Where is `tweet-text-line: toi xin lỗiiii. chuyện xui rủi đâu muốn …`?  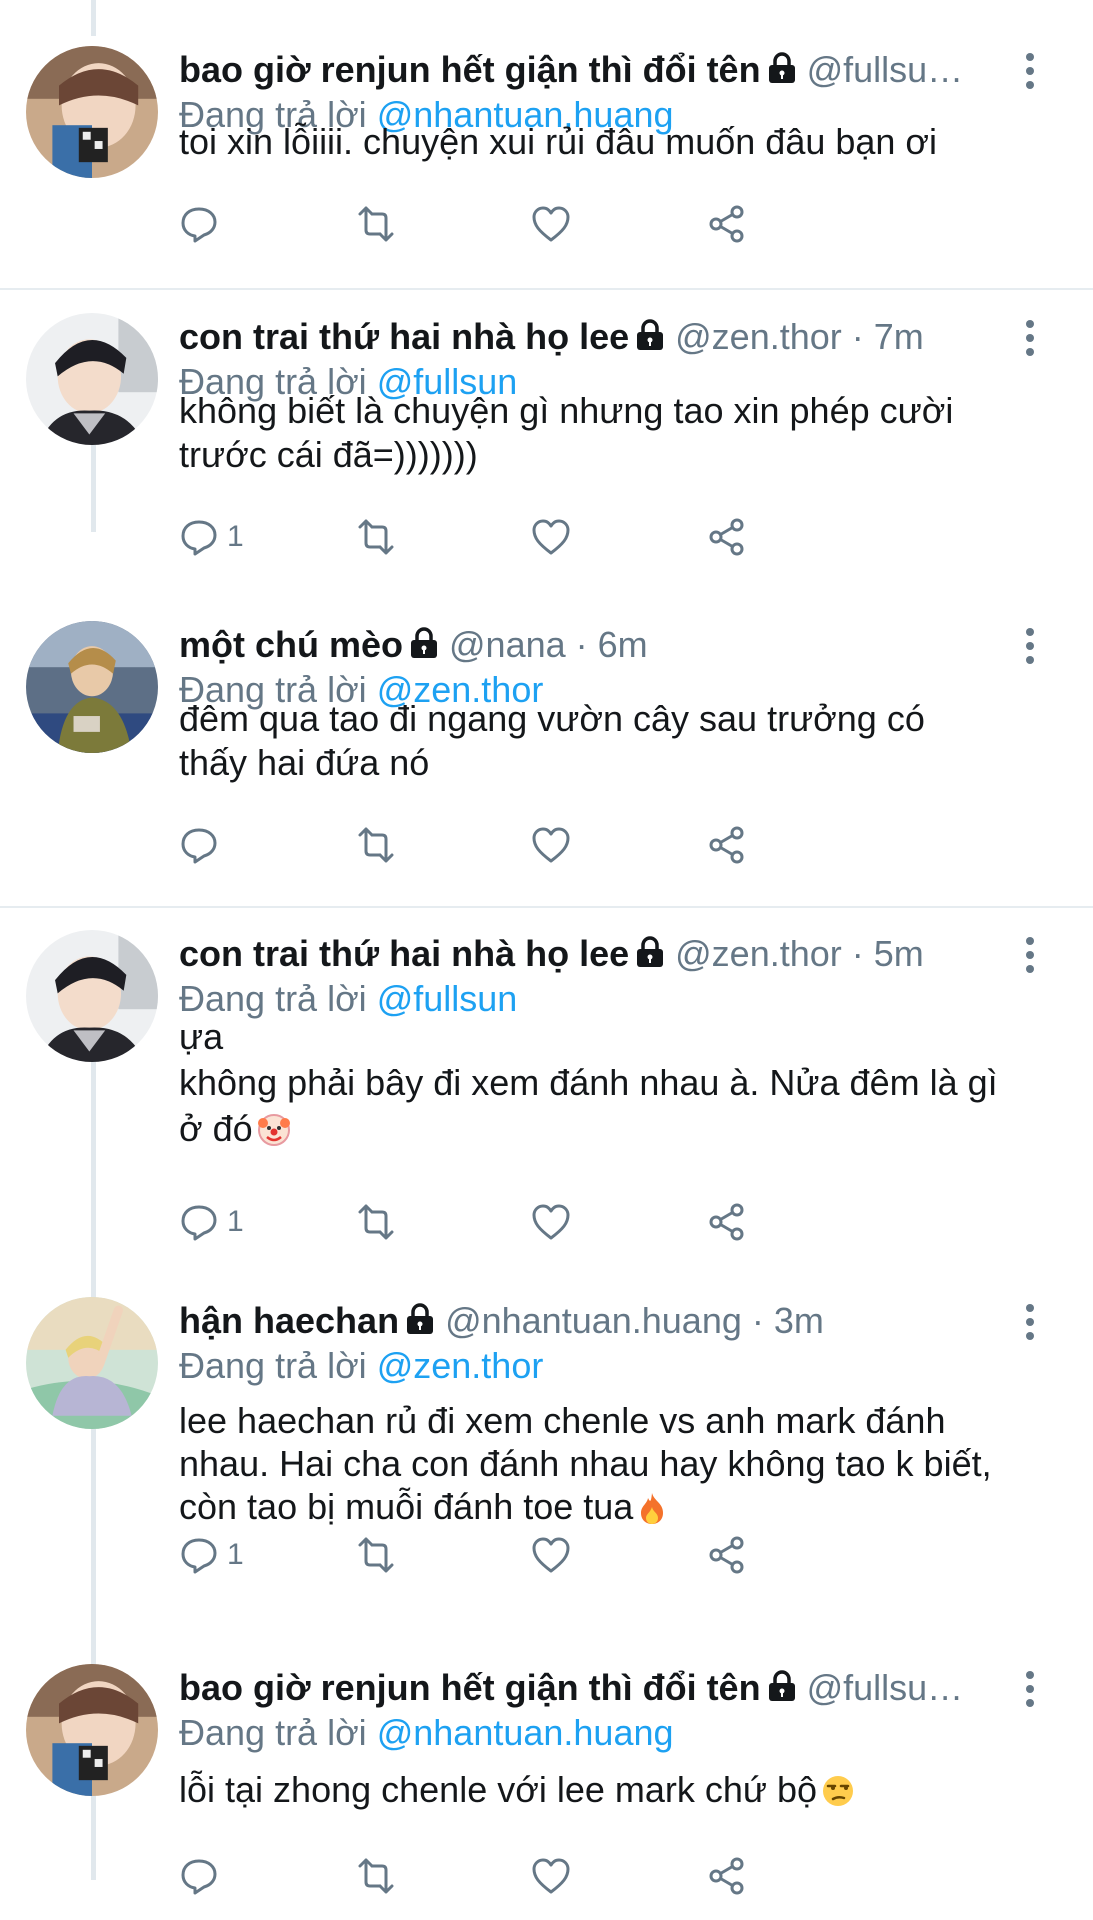 tweet-text-line: toi xin lỗiiii. chuyện xui rủi đâu muốn … is located at coordinates (558, 141).